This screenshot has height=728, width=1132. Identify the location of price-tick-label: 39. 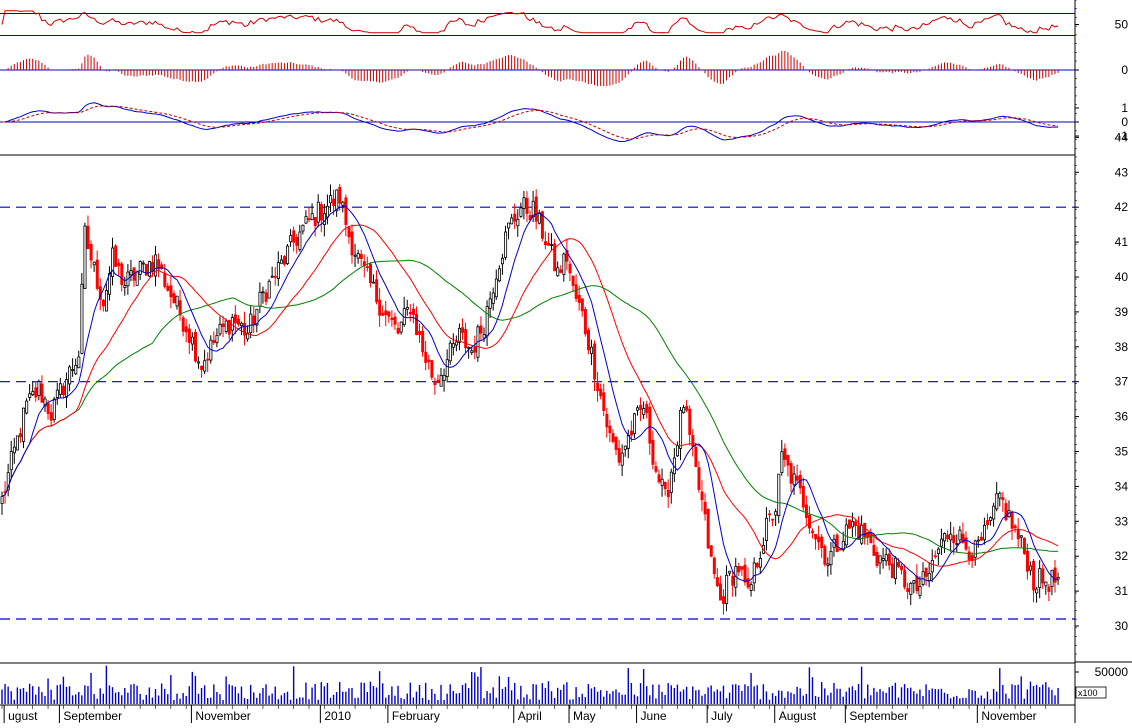
(1122, 312).